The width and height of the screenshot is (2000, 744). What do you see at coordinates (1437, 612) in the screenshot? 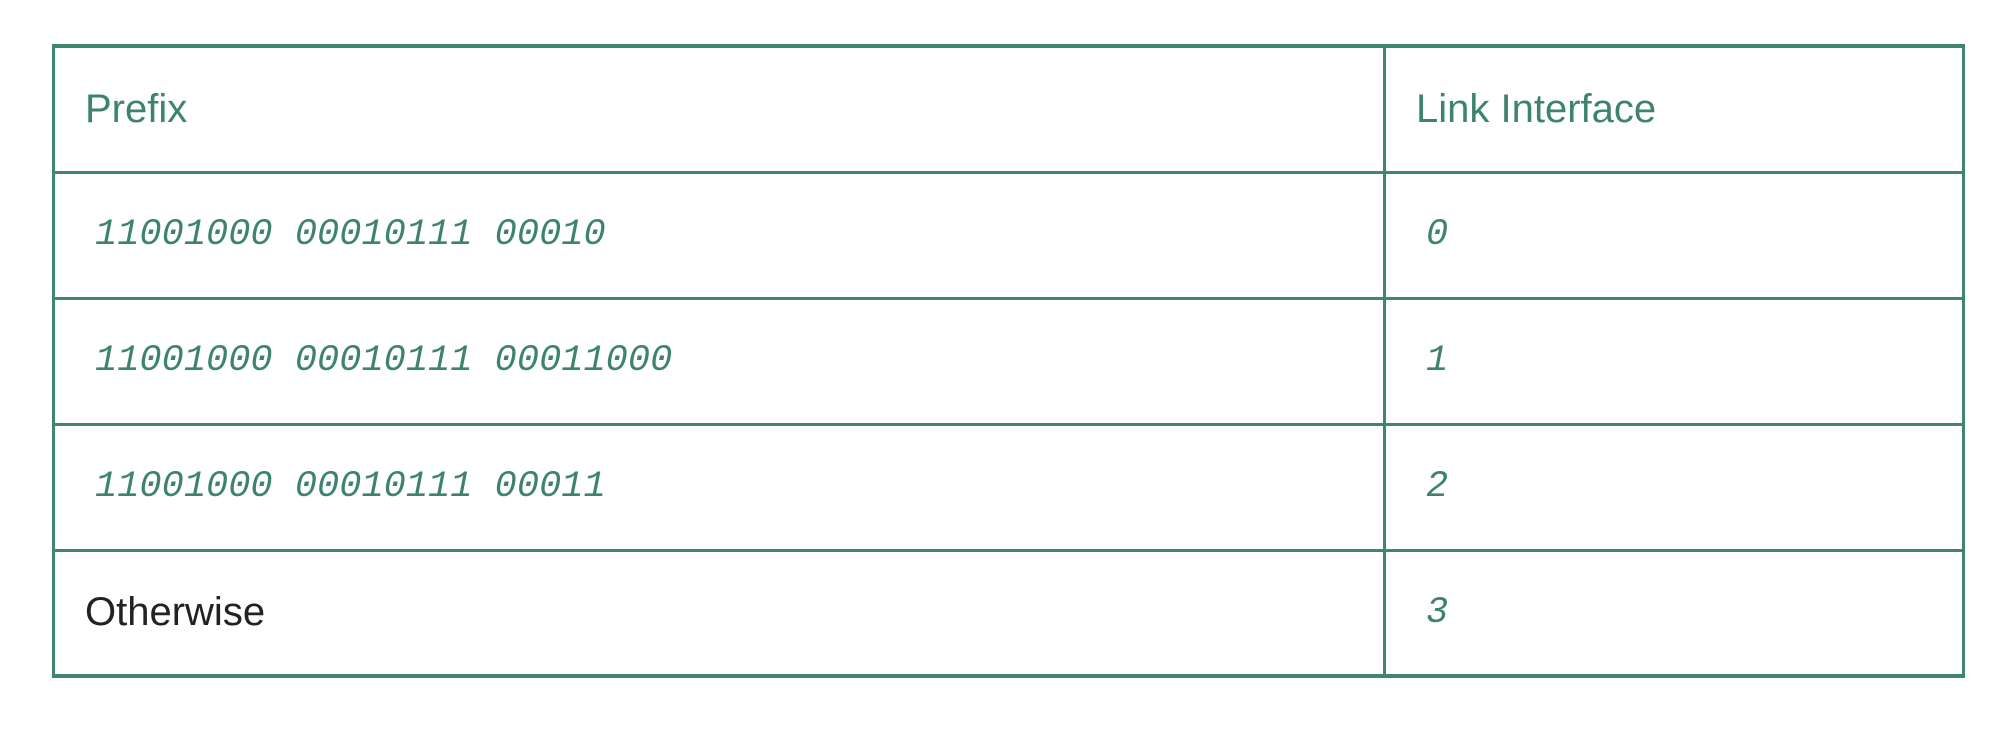
I see `link-interface-value: 3` at bounding box center [1437, 612].